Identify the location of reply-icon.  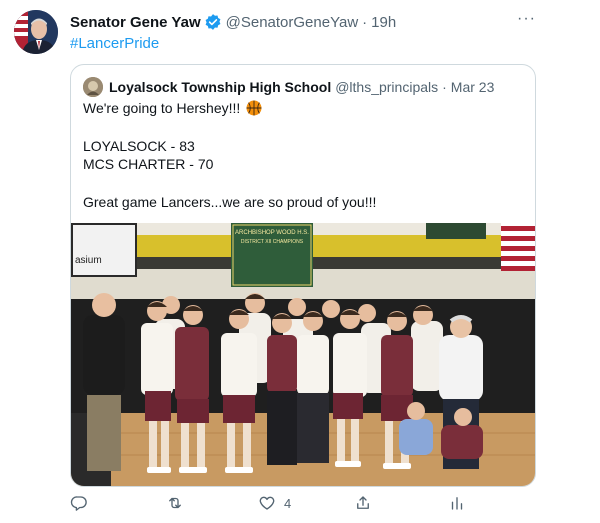
(79, 503).